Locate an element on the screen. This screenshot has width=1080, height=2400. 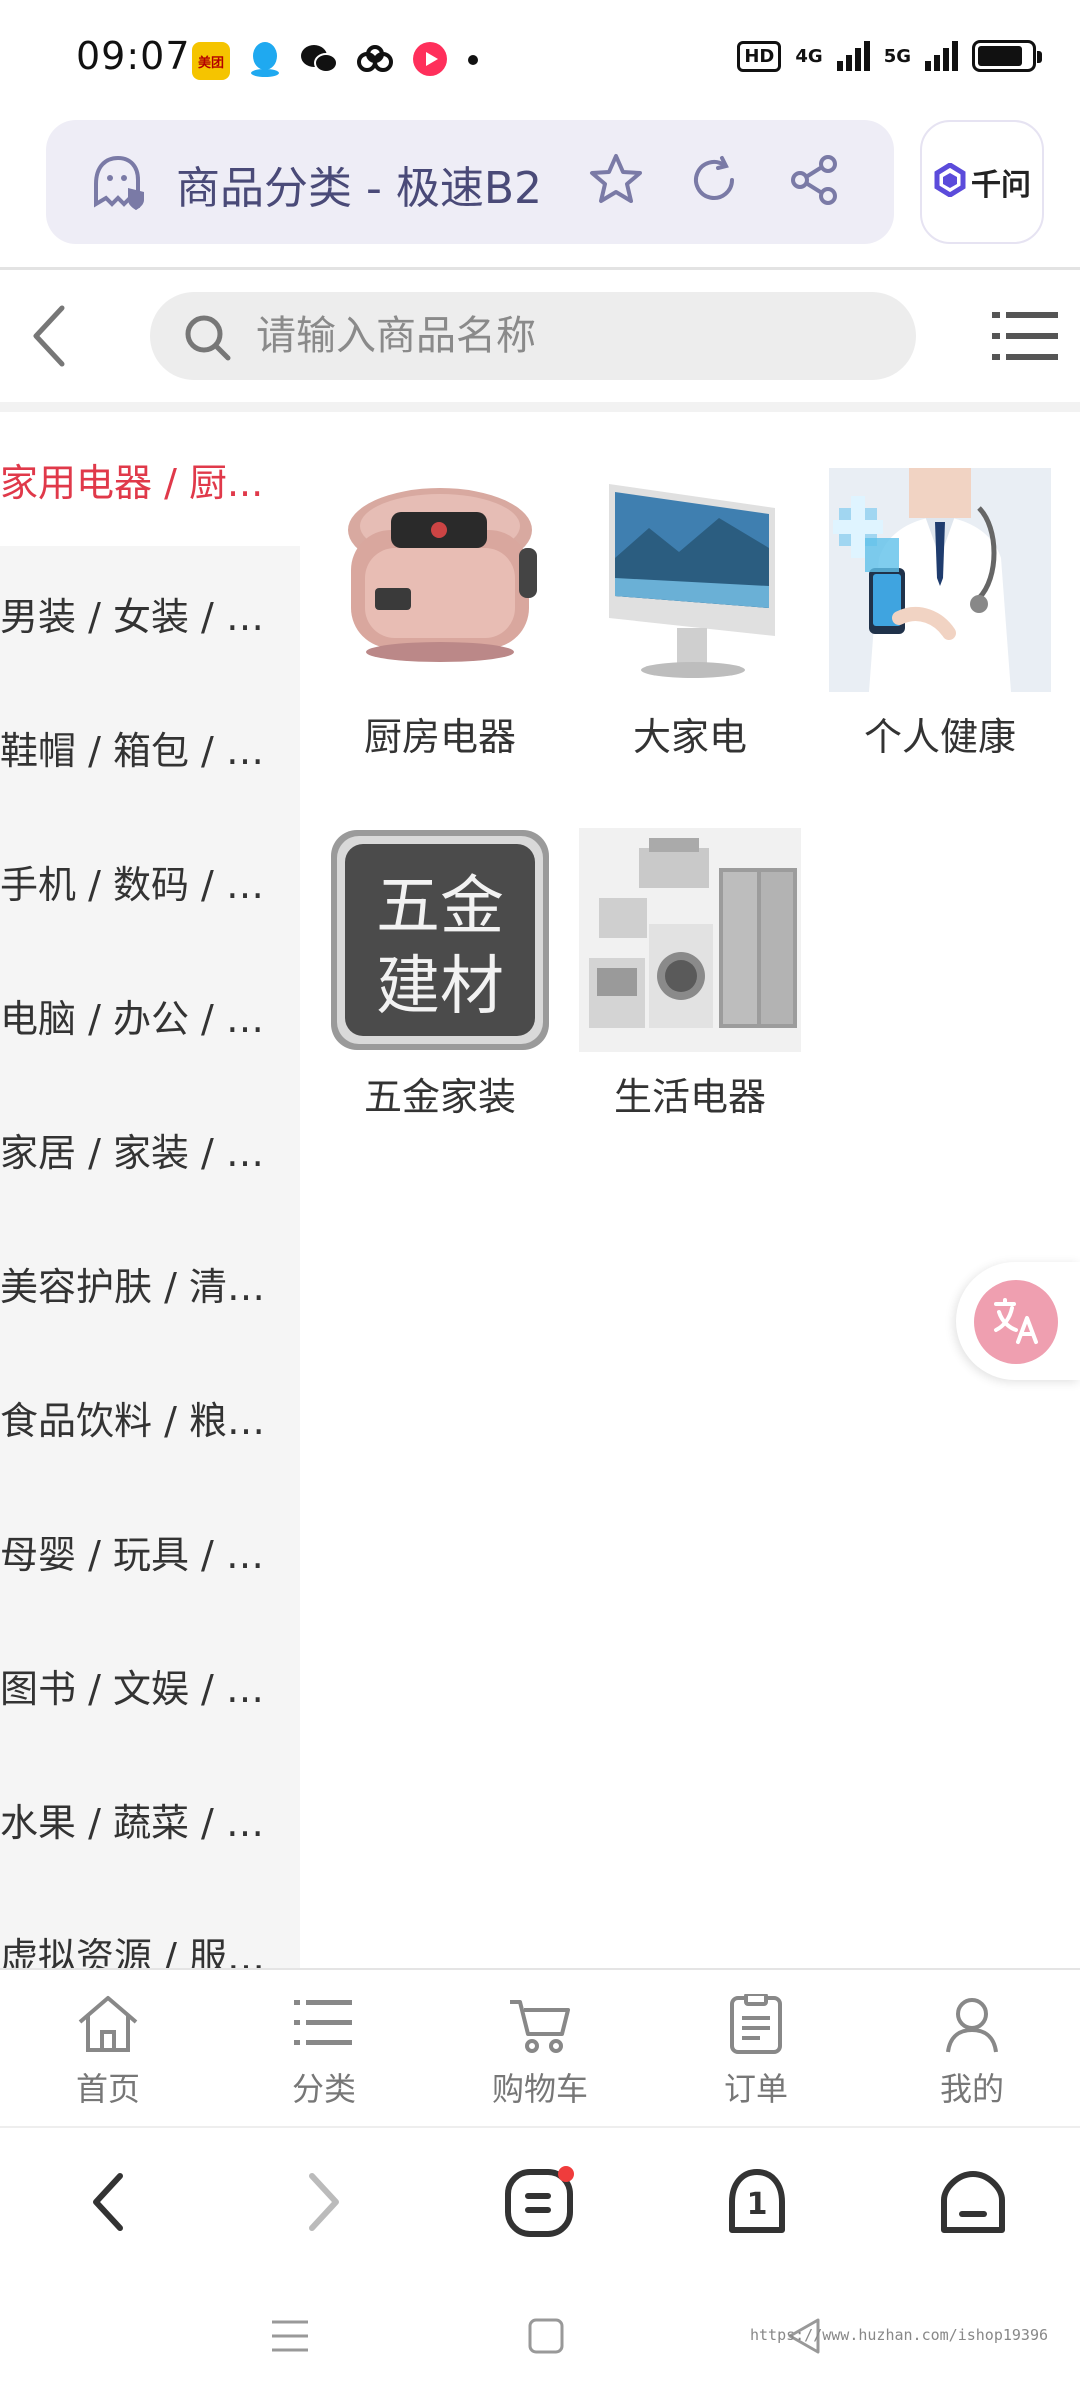
hardware-sign-text-1: 五金 is located at coordinates (440, 907).